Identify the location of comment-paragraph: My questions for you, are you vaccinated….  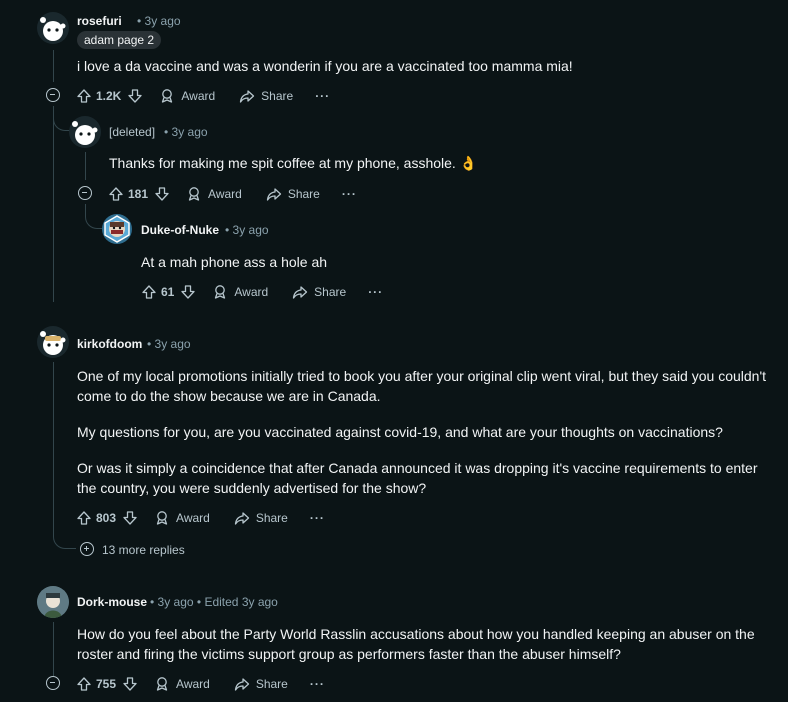
(400, 432).